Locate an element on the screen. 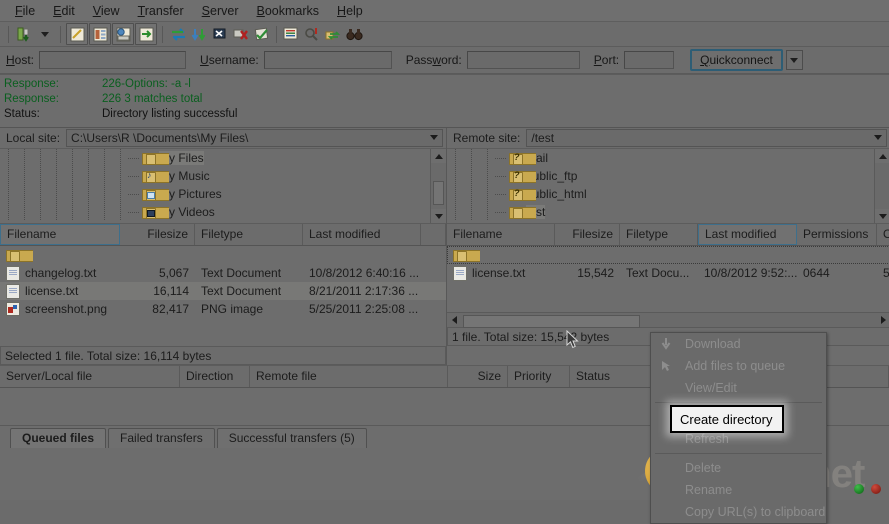 This screenshot has width=889, height=524. remote-file-list-hscrollbar is located at coordinates (668, 320).